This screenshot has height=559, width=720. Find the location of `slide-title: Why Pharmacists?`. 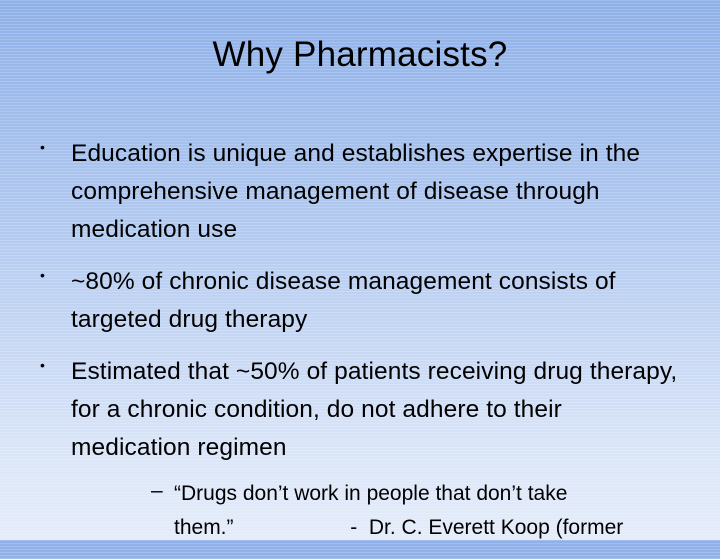

slide-title: Why Pharmacists? is located at coordinates (360, 54).